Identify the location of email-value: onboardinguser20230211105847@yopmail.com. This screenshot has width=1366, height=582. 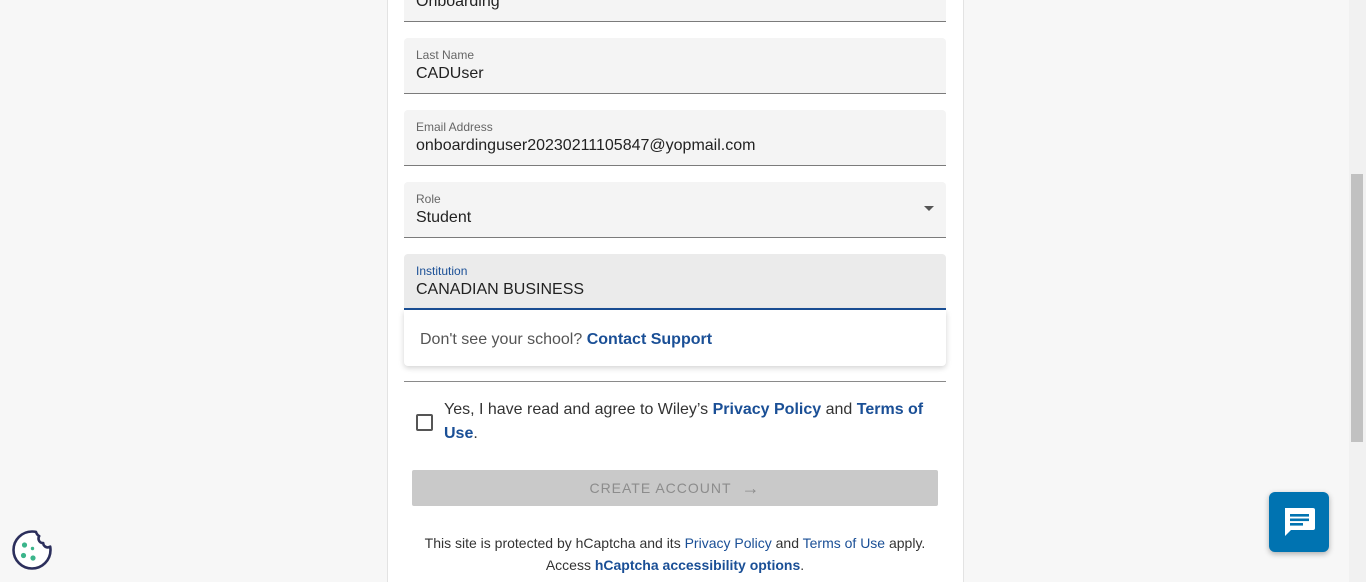
(586, 145).